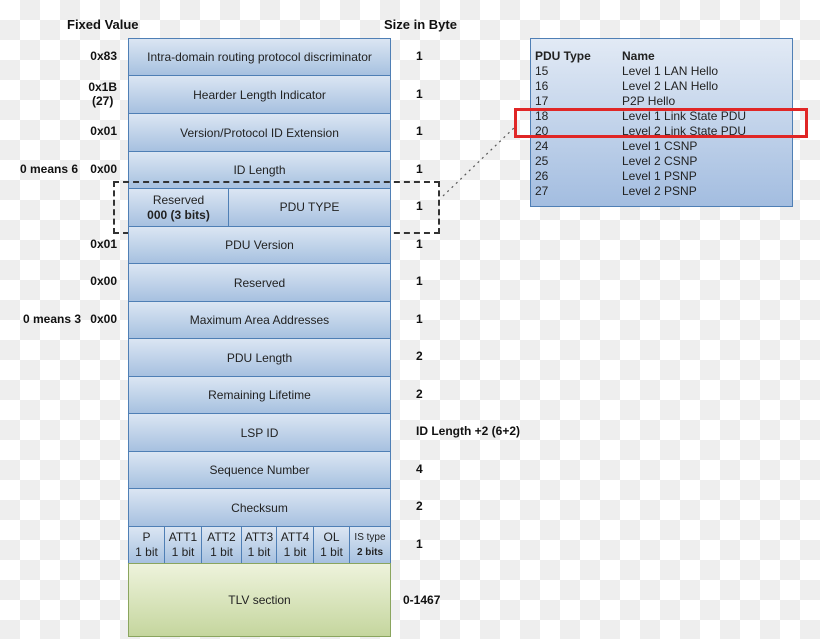 The width and height of the screenshot is (820, 639). I want to click on pdu-table-row: 27 Level 2 PSNP, so click(663, 191).